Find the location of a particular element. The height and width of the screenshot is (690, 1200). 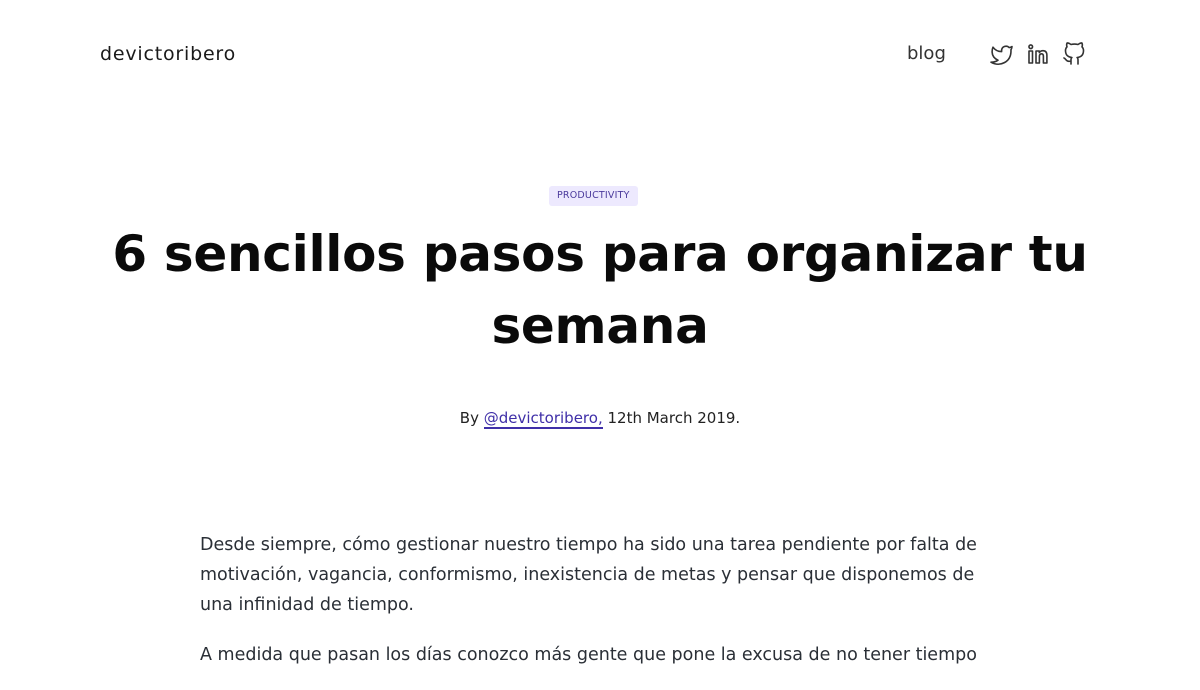

article-byline: By @devictoribero, 12th March 2019. is located at coordinates (600, 418).